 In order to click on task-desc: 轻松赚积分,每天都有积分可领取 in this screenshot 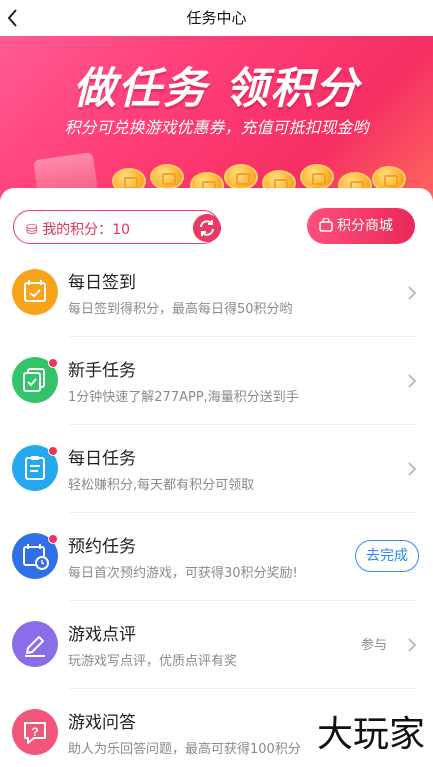, I will do `click(161, 485)`.